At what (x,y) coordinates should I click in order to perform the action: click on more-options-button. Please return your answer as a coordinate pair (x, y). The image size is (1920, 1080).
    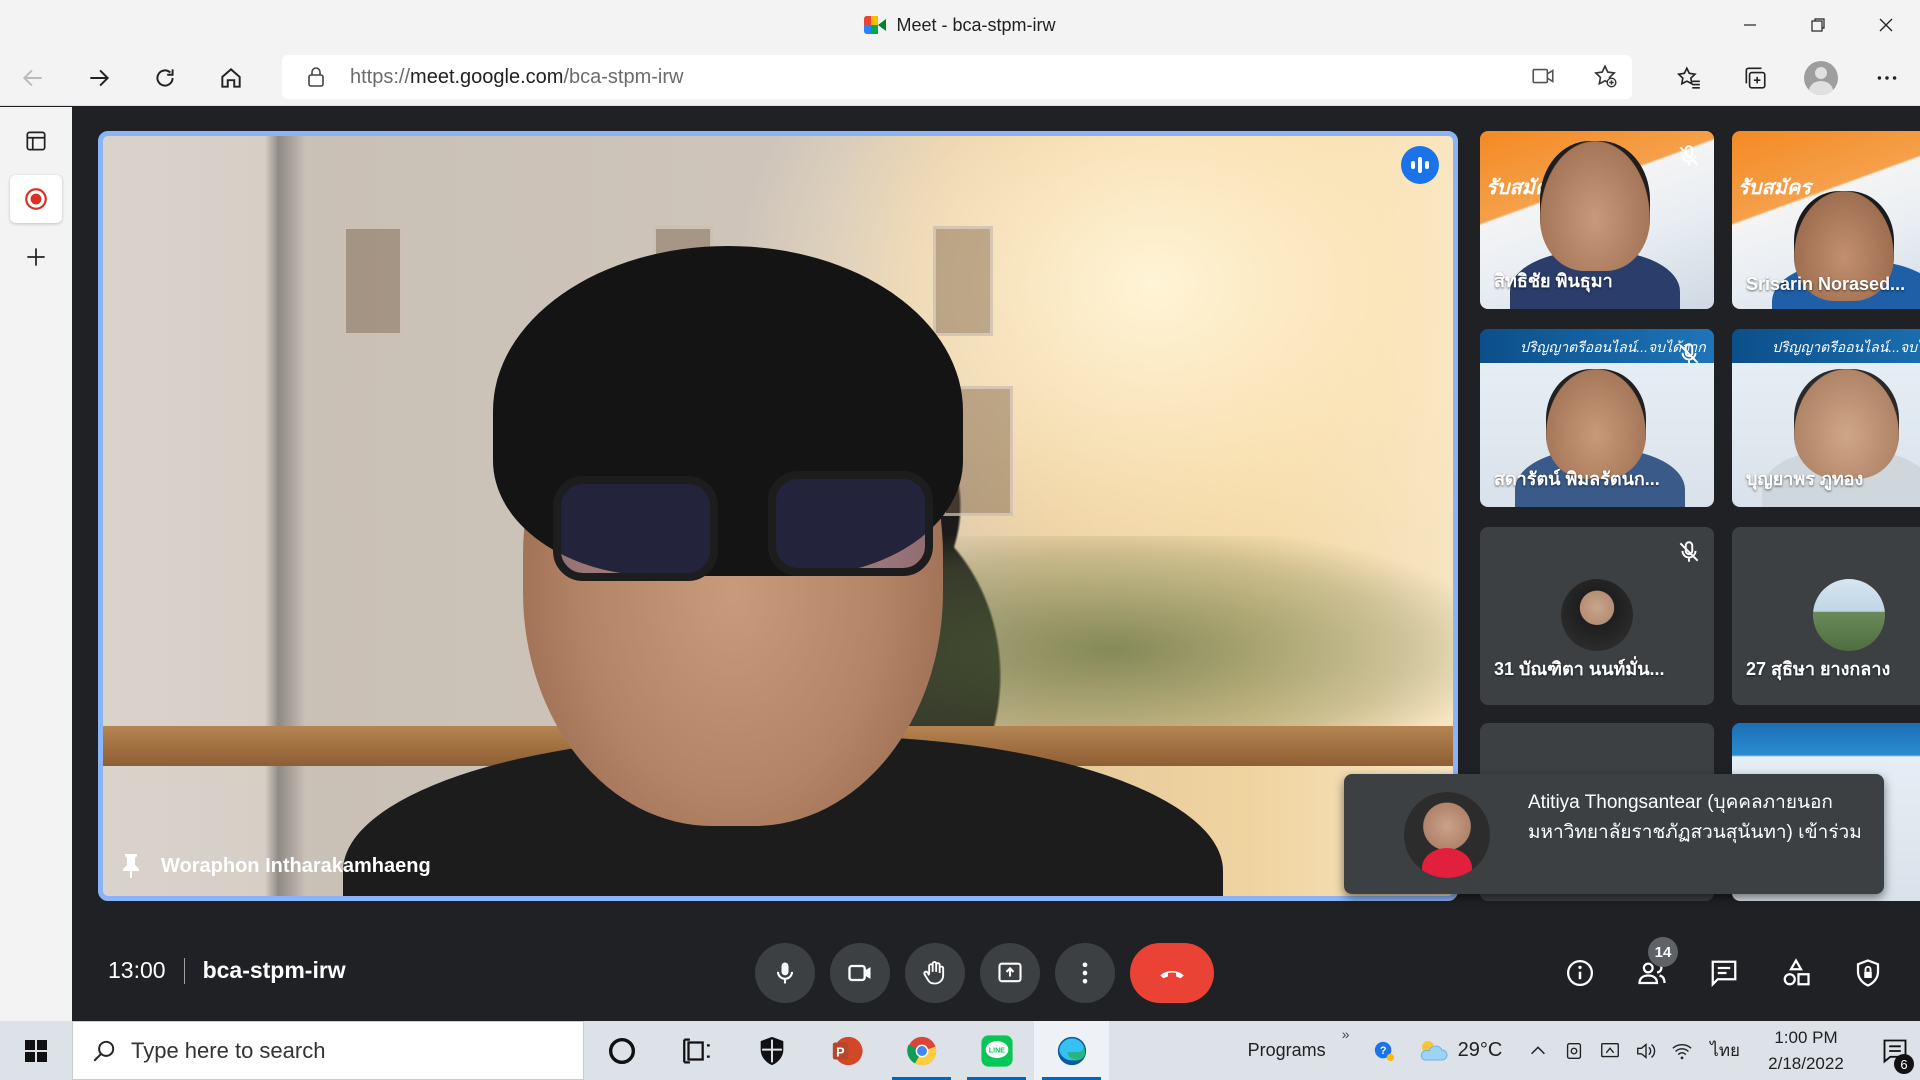
    Looking at the image, I should click on (1085, 973).